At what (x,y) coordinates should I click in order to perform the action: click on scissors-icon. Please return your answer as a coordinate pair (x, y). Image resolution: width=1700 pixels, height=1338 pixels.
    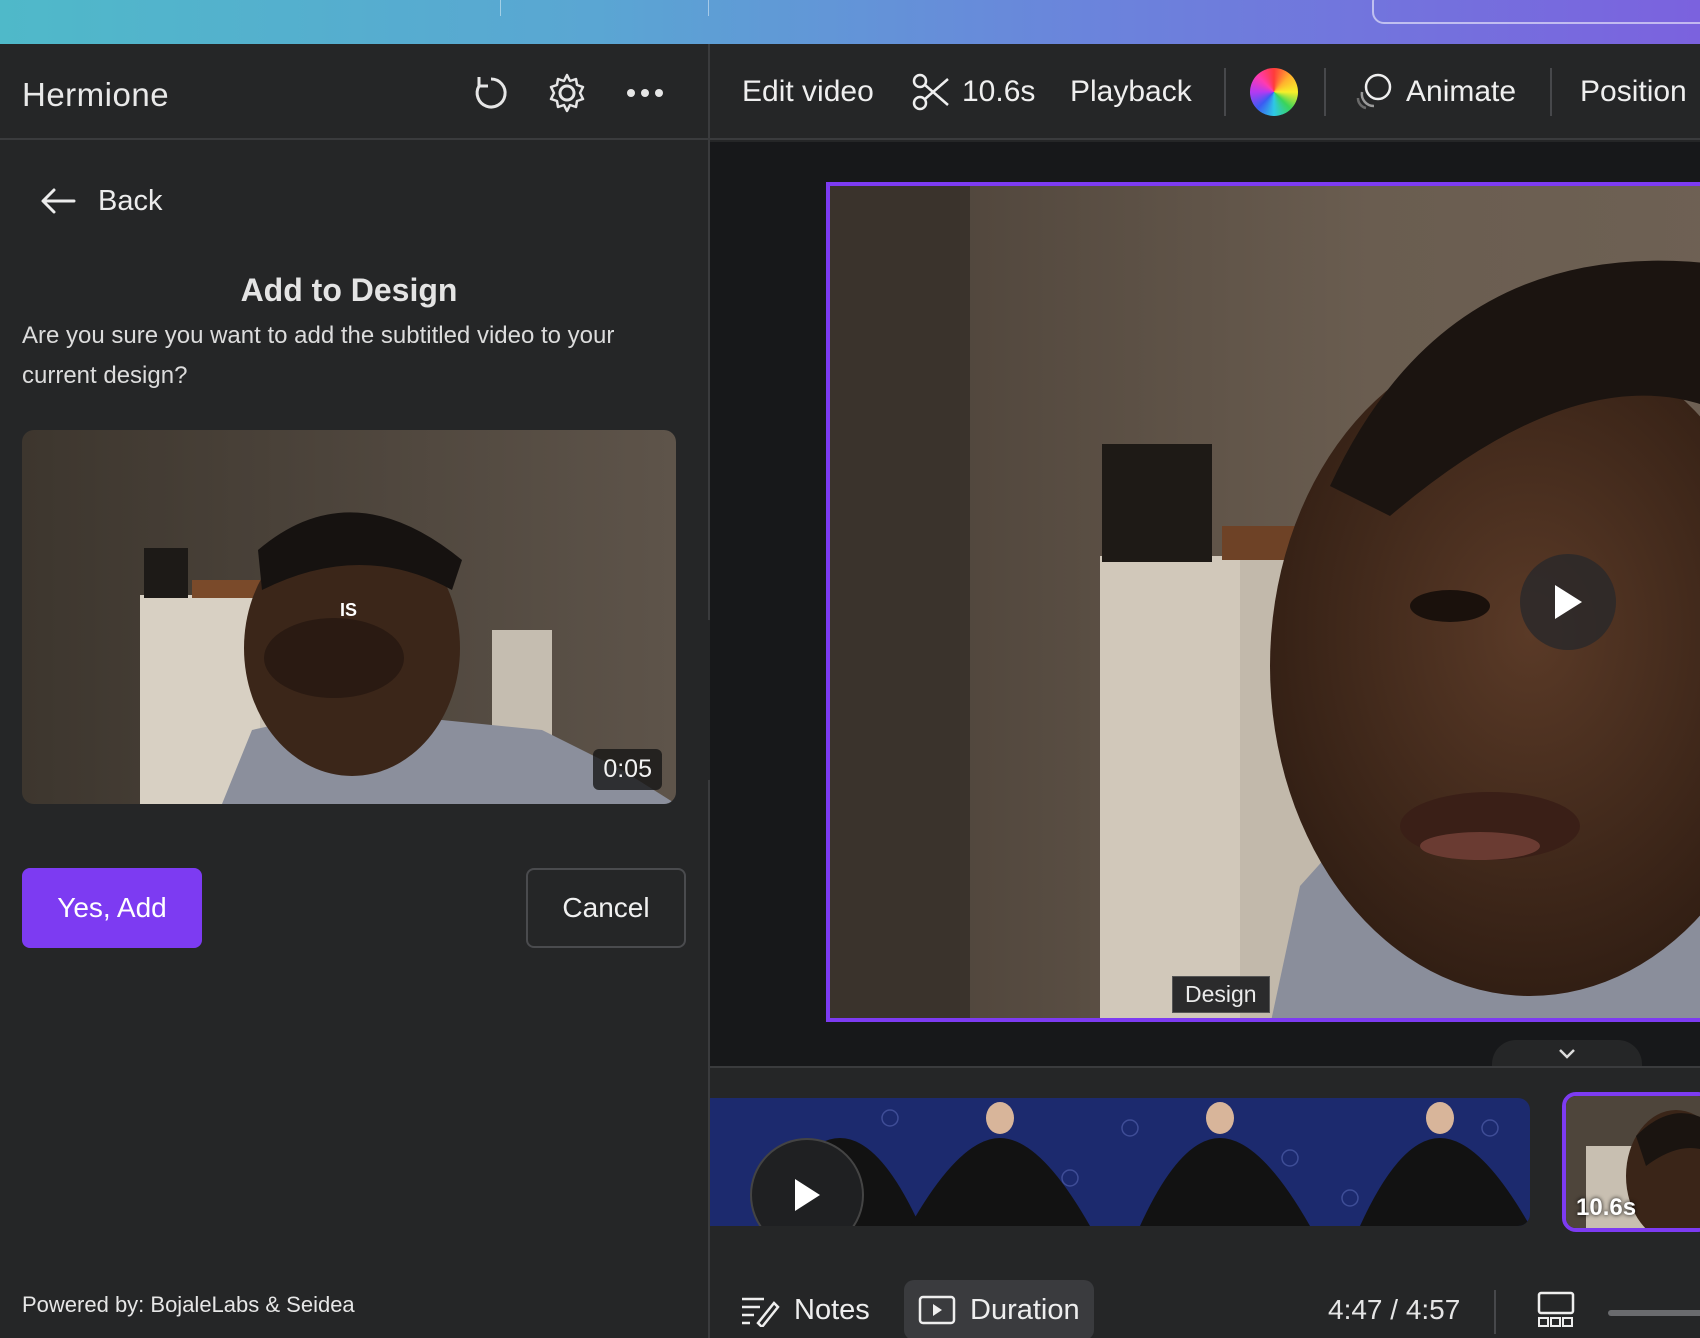
    Looking at the image, I should click on (930, 92).